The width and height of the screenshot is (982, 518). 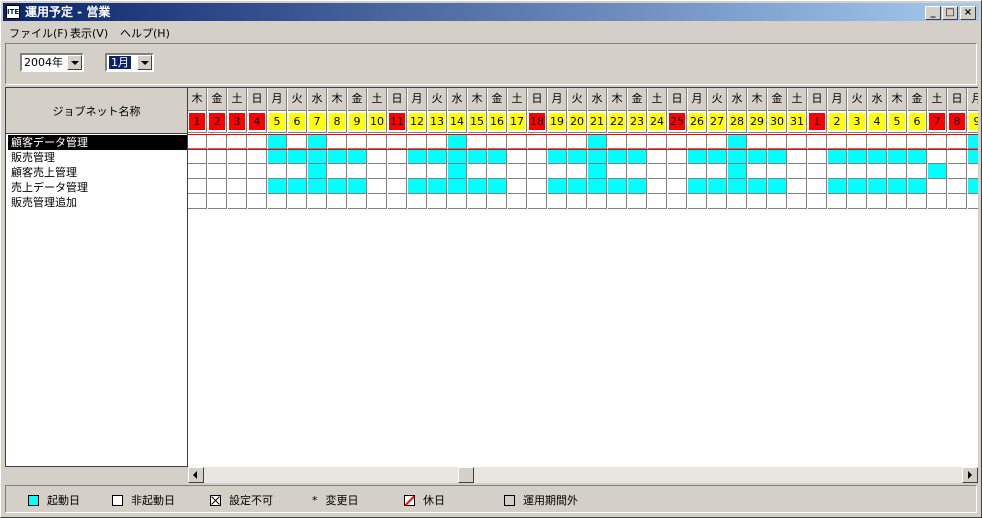 What do you see at coordinates (466, 475) in the screenshot?
I see `scroll-thumb` at bounding box center [466, 475].